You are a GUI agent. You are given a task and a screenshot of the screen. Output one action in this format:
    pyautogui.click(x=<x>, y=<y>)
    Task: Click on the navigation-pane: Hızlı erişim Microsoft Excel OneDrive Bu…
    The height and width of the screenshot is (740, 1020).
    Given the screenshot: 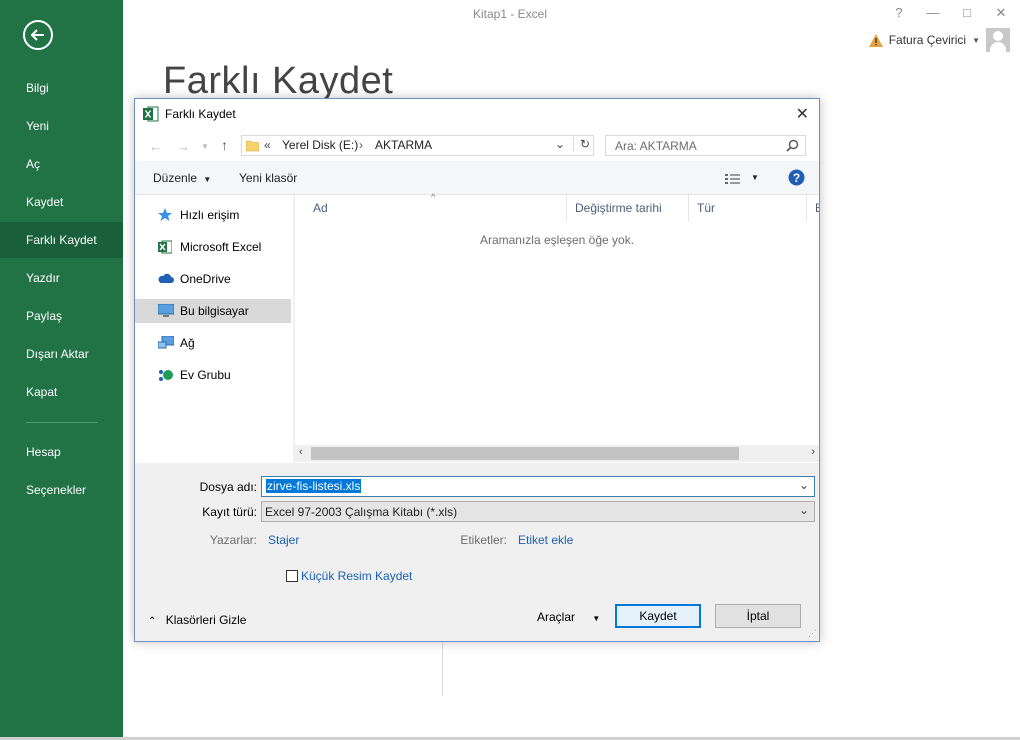 What is the action you would take?
    pyautogui.click(x=214, y=329)
    